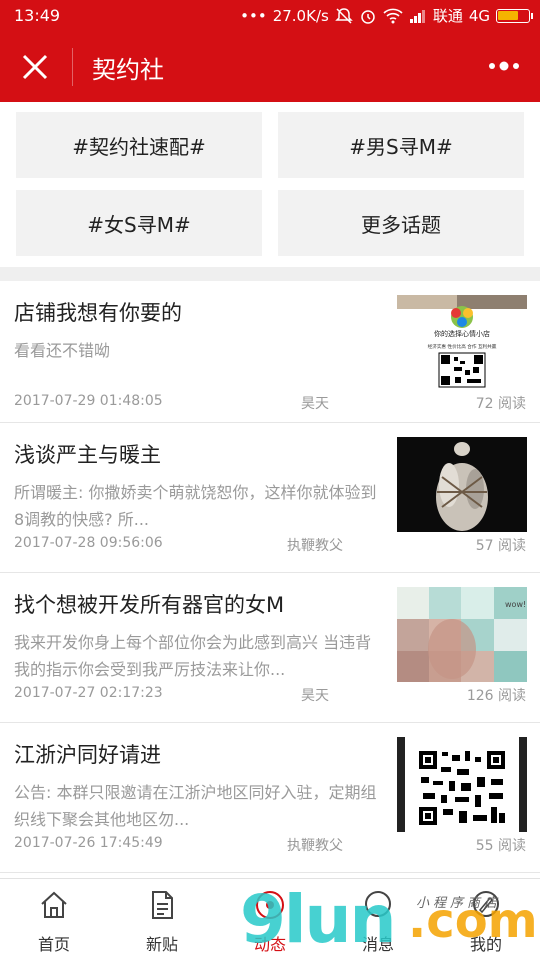  What do you see at coordinates (139, 223) in the screenshot?
I see `topic-button: #女S寻M#` at bounding box center [139, 223].